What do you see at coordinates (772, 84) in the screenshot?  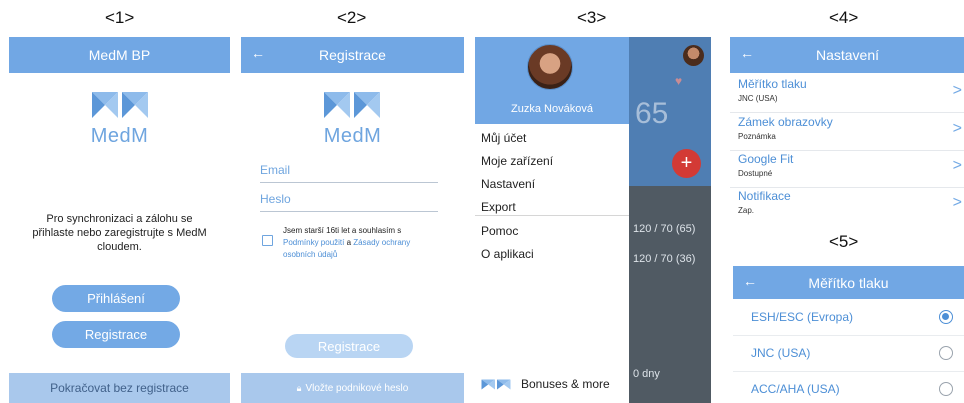 I see `setting-title: Měřítko tlaku` at bounding box center [772, 84].